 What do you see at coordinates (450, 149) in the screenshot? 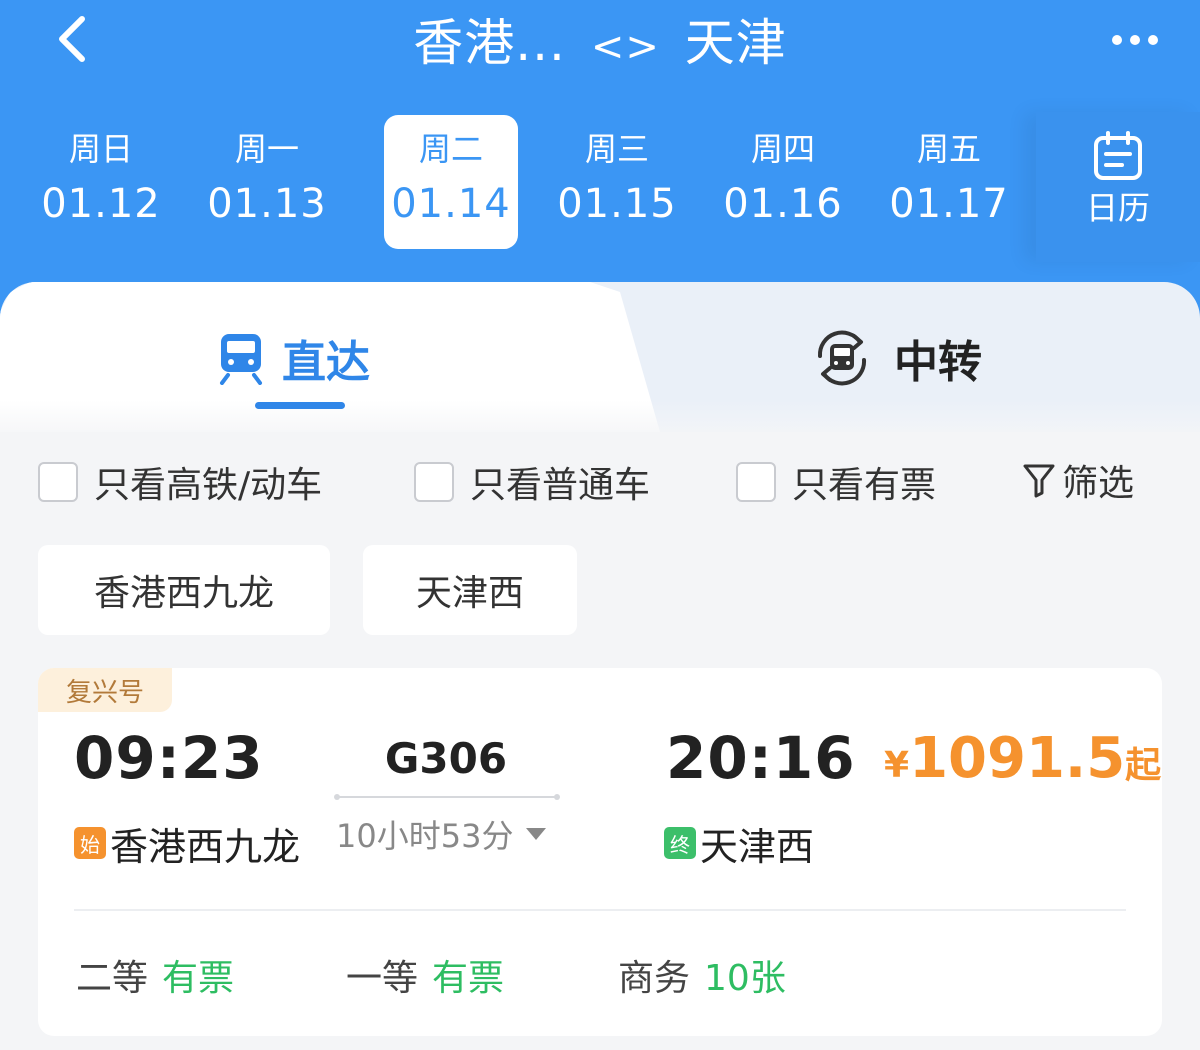
I see `date-dow: 周二` at bounding box center [450, 149].